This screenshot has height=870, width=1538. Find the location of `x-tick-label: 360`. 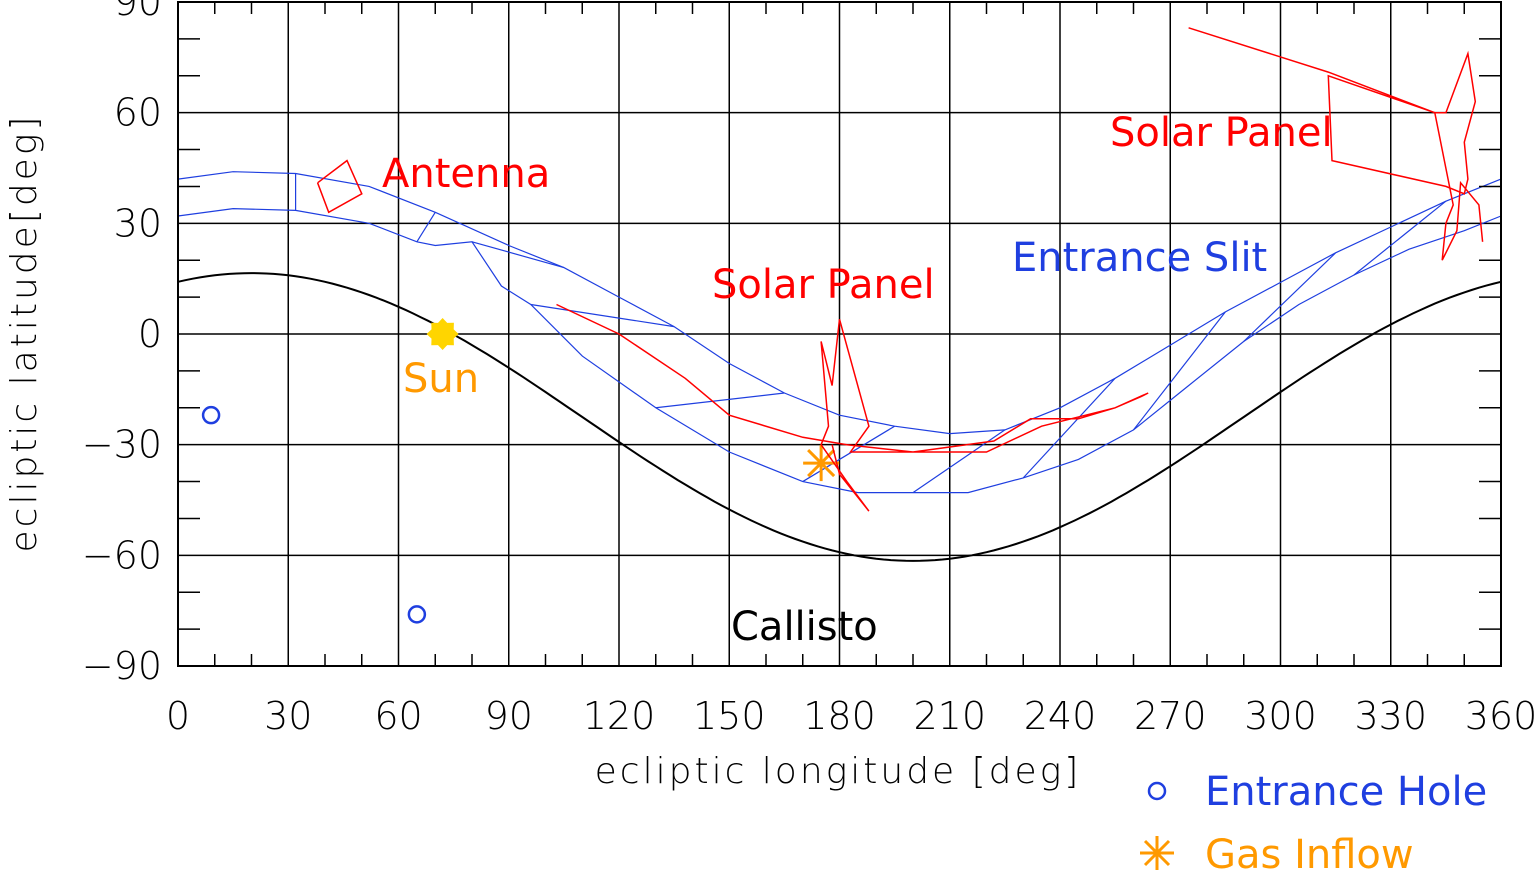

x-tick-label: 360 is located at coordinates (1501, 716).